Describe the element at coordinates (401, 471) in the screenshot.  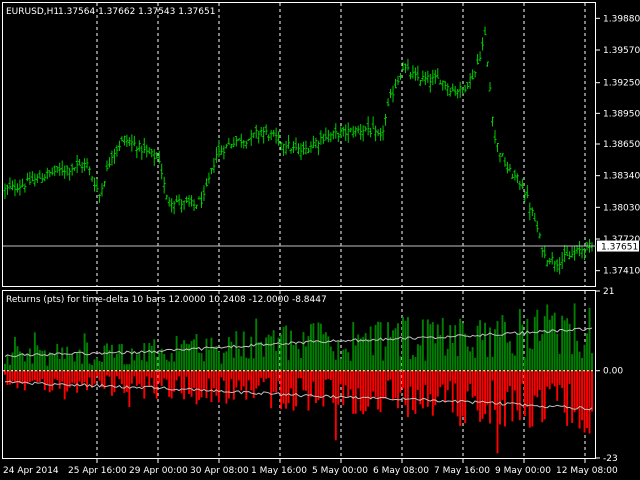
I see `time-tick-label: 6 May 08:00` at that location.